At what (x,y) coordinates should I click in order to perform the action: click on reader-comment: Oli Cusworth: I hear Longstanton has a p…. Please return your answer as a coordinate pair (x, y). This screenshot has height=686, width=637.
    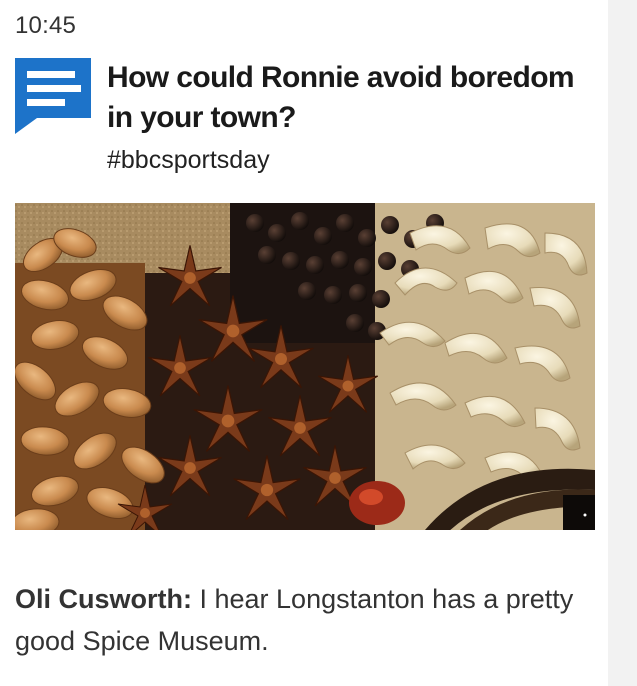
    Looking at the image, I should click on (305, 620).